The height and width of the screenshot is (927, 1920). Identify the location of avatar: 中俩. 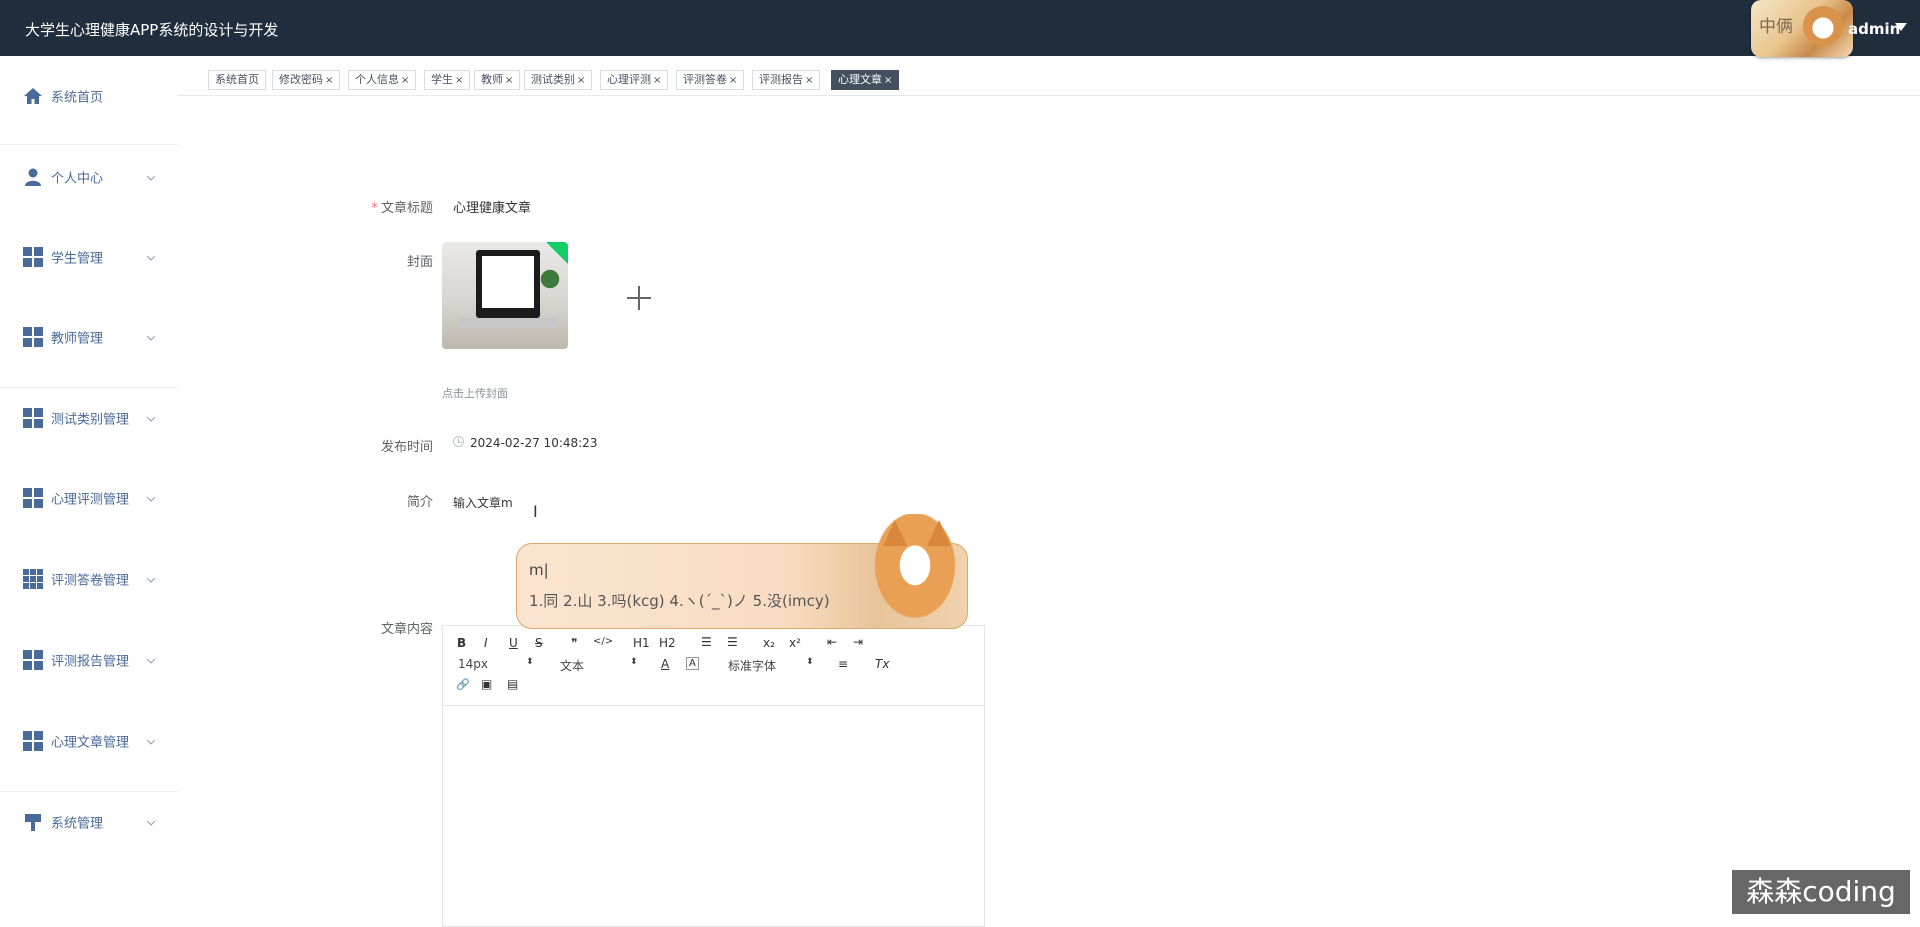
(1802, 28).